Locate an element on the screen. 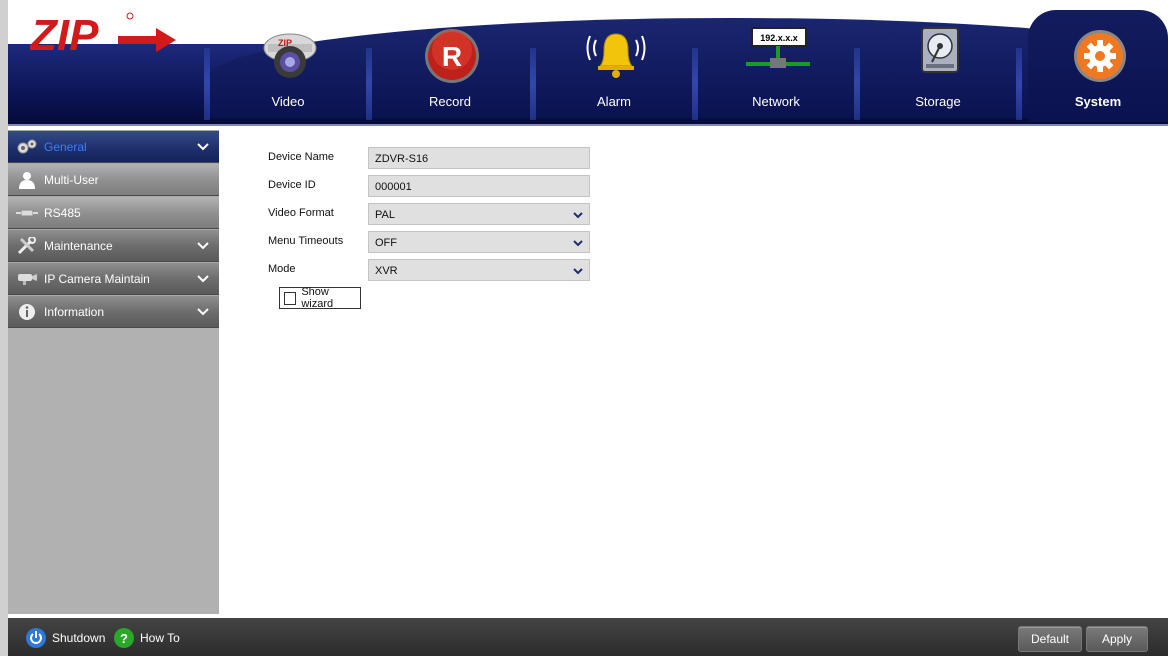 Image resolution: width=1168 pixels, height=656 pixels. mode-row: Mode XVR is located at coordinates (438, 271).